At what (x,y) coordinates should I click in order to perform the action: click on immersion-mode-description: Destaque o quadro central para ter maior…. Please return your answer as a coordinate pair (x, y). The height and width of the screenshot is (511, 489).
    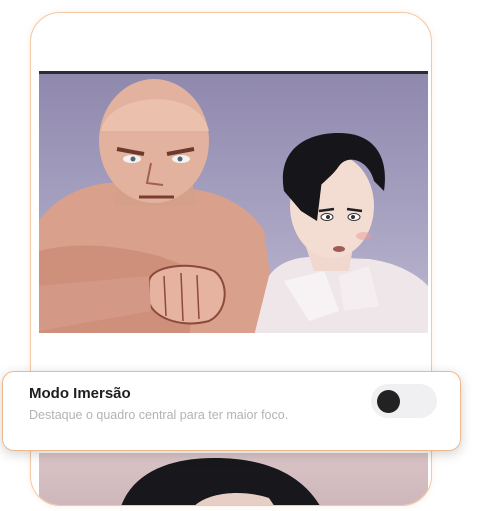
    Looking at the image, I should click on (159, 415).